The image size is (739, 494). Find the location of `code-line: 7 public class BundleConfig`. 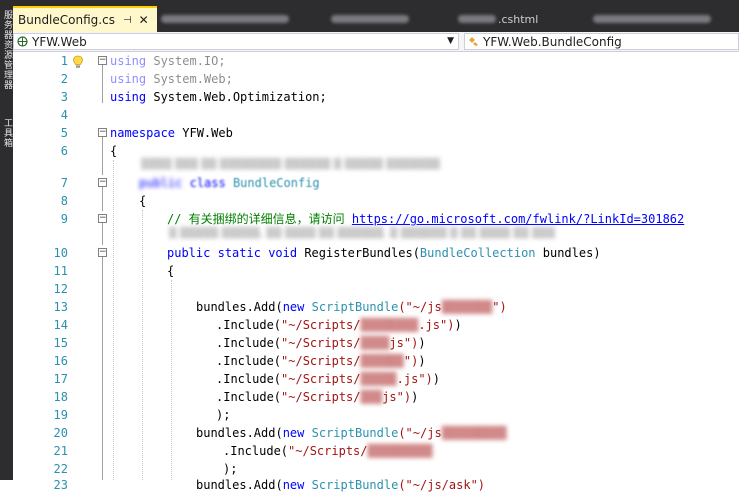

code-line: 7 public class BundleConfig is located at coordinates (376, 183).